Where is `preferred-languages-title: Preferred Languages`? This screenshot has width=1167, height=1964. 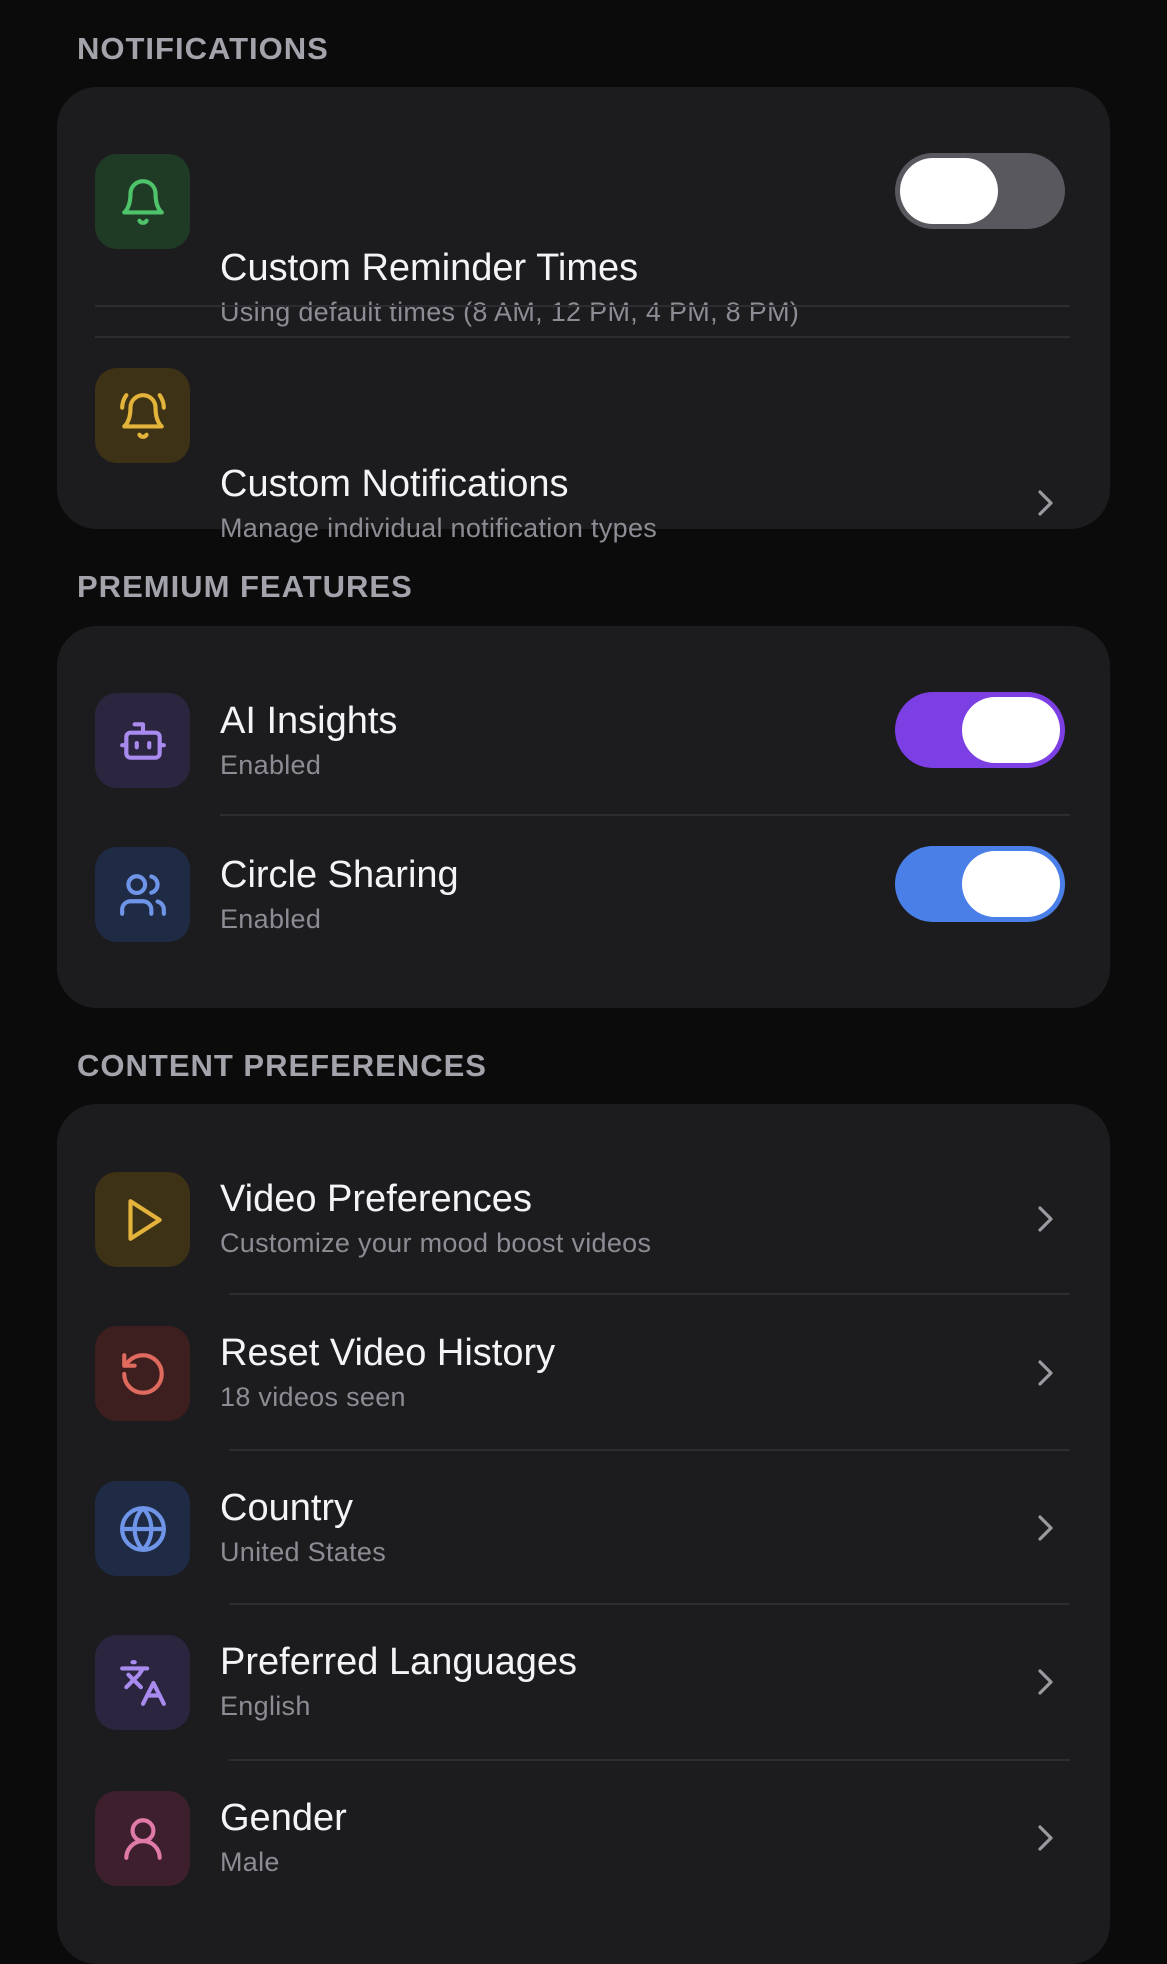
preferred-languages-title: Preferred Languages is located at coordinates (399, 1662).